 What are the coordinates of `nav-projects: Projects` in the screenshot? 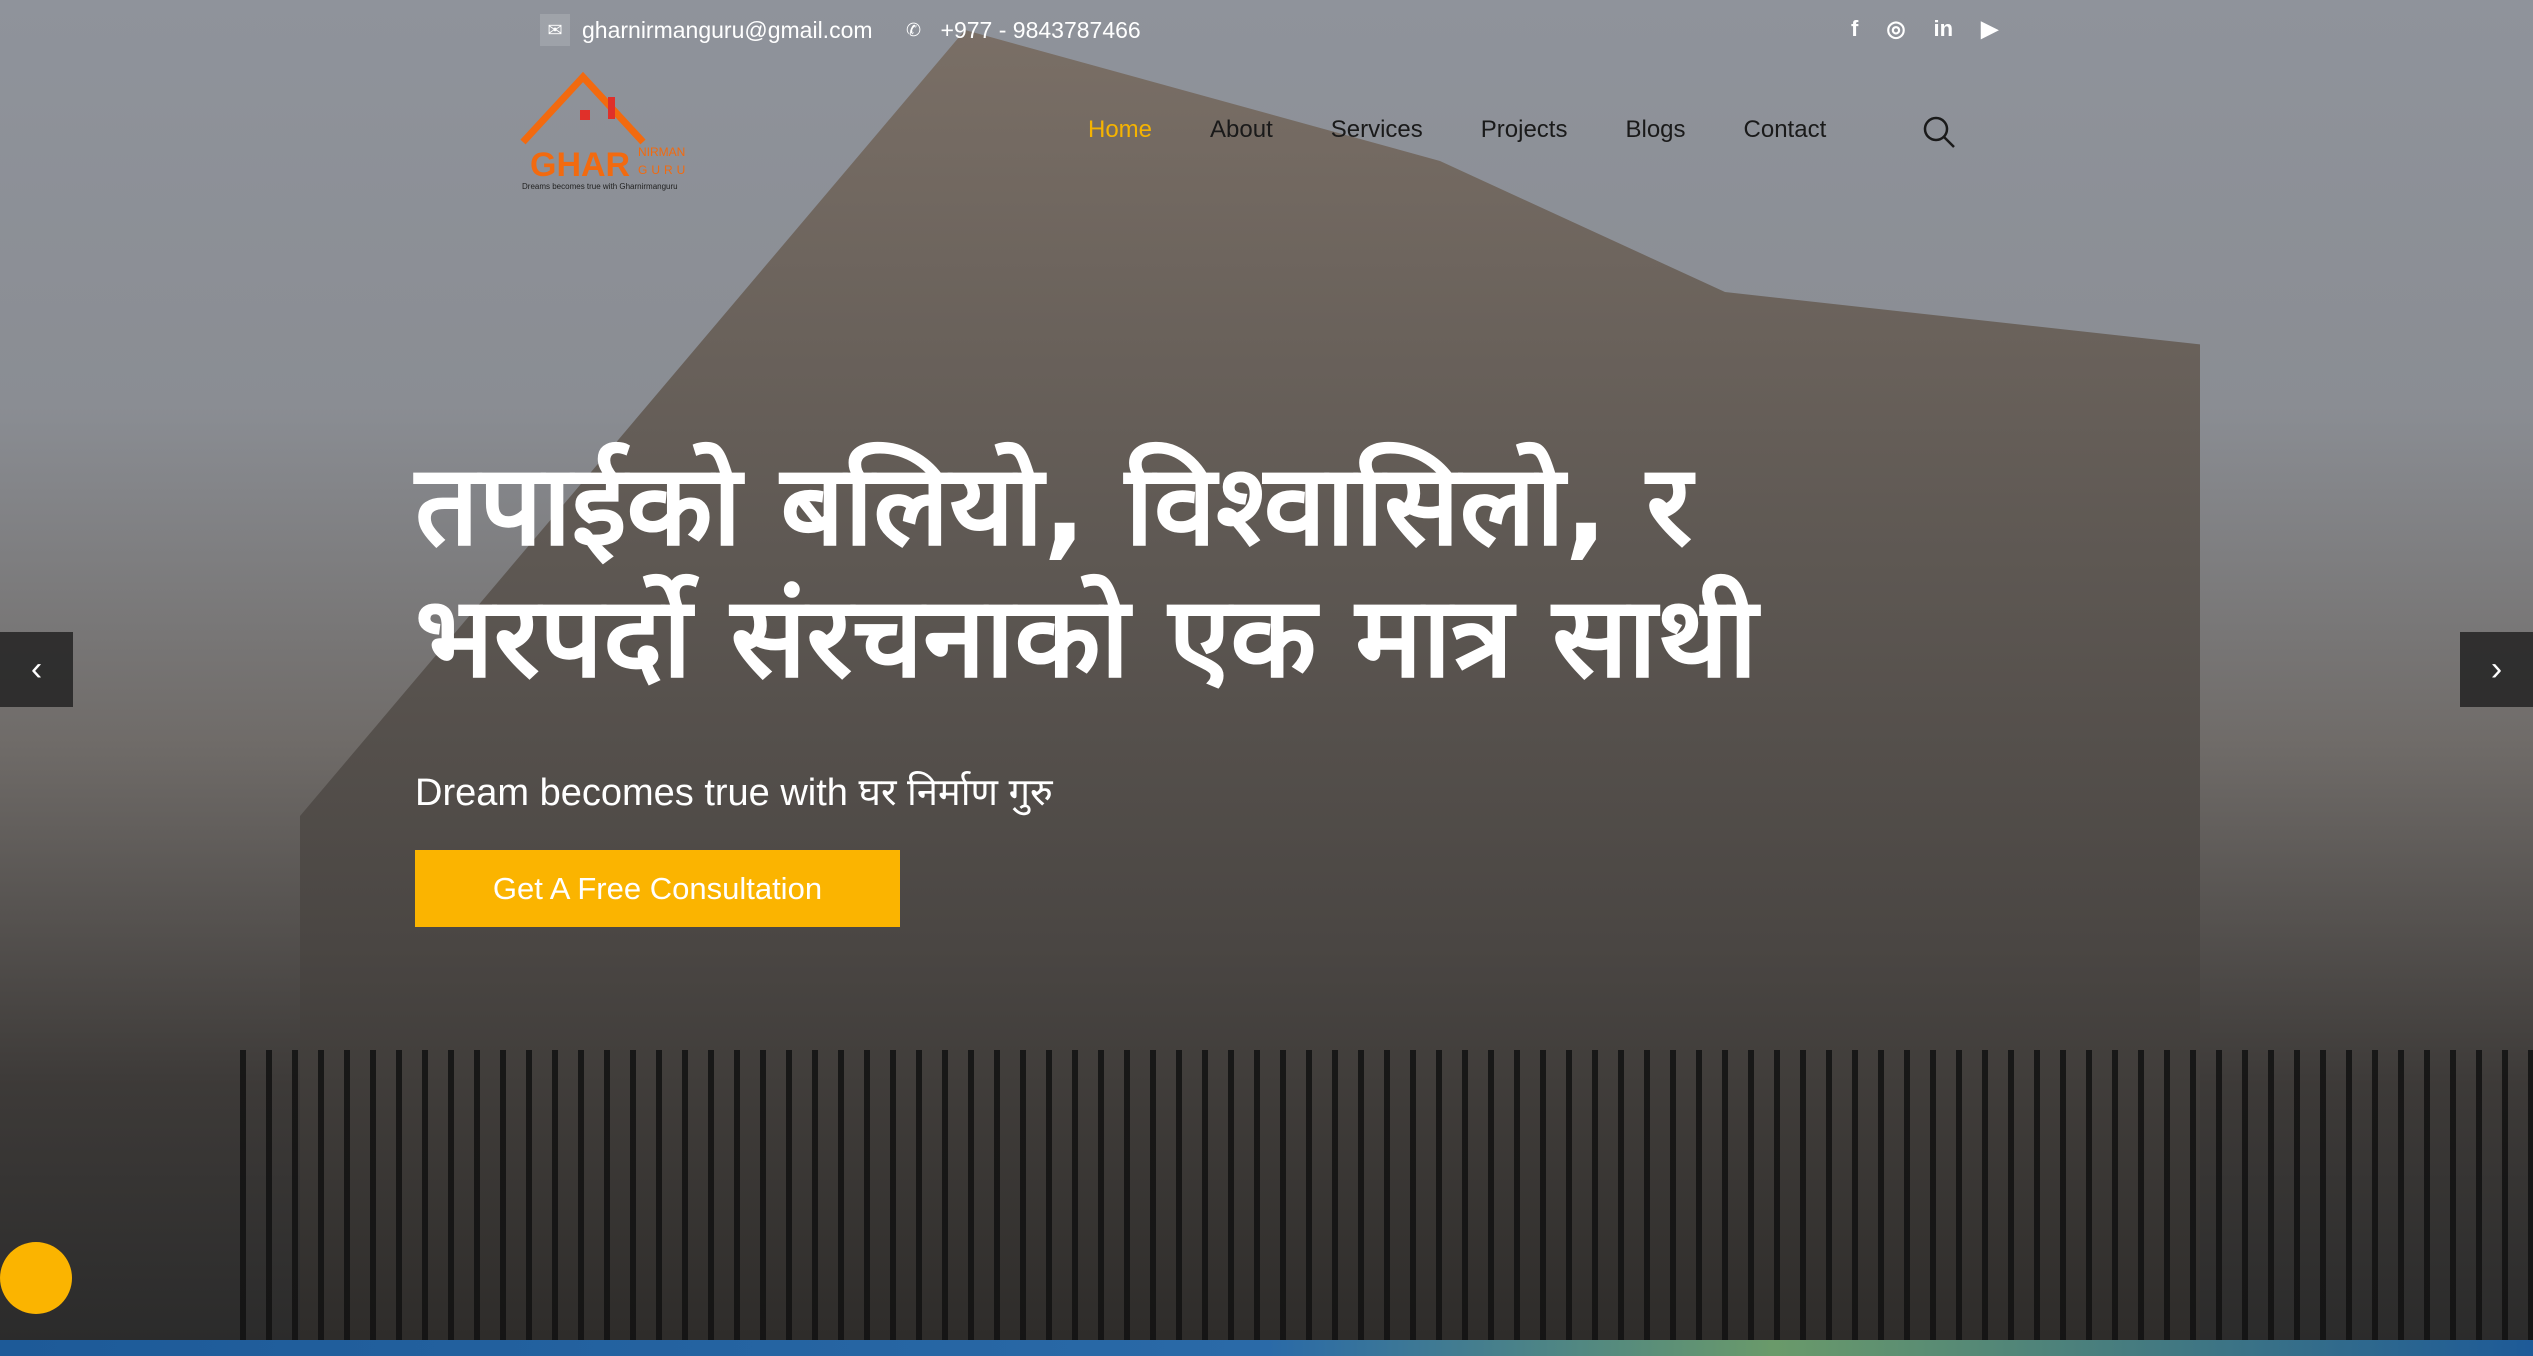 It's located at (1524, 130).